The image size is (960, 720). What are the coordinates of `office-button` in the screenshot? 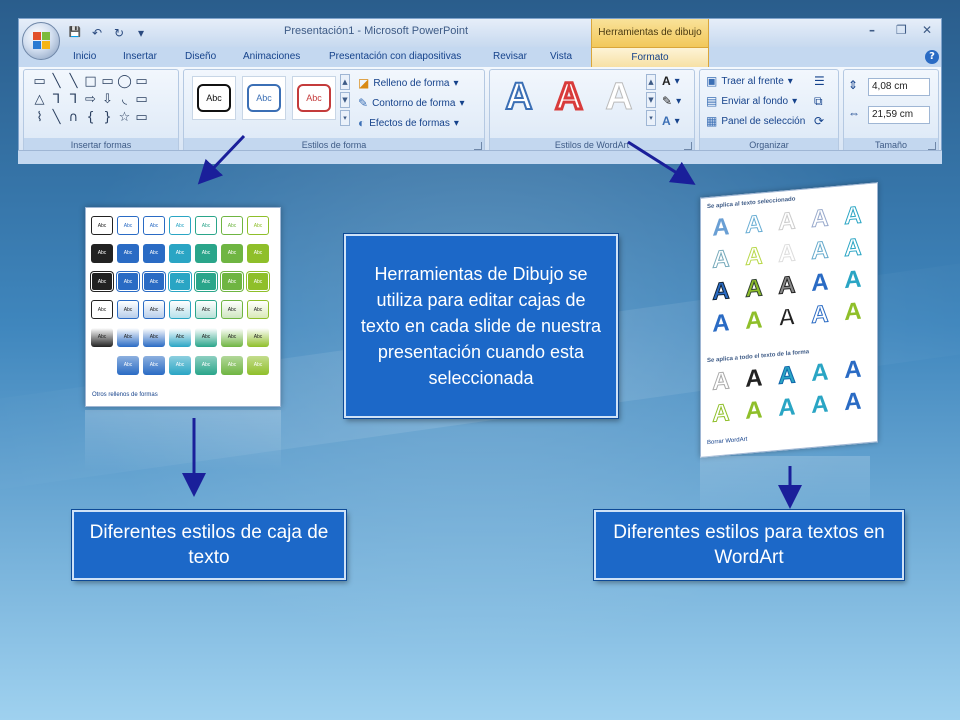 It's located at (41, 41).